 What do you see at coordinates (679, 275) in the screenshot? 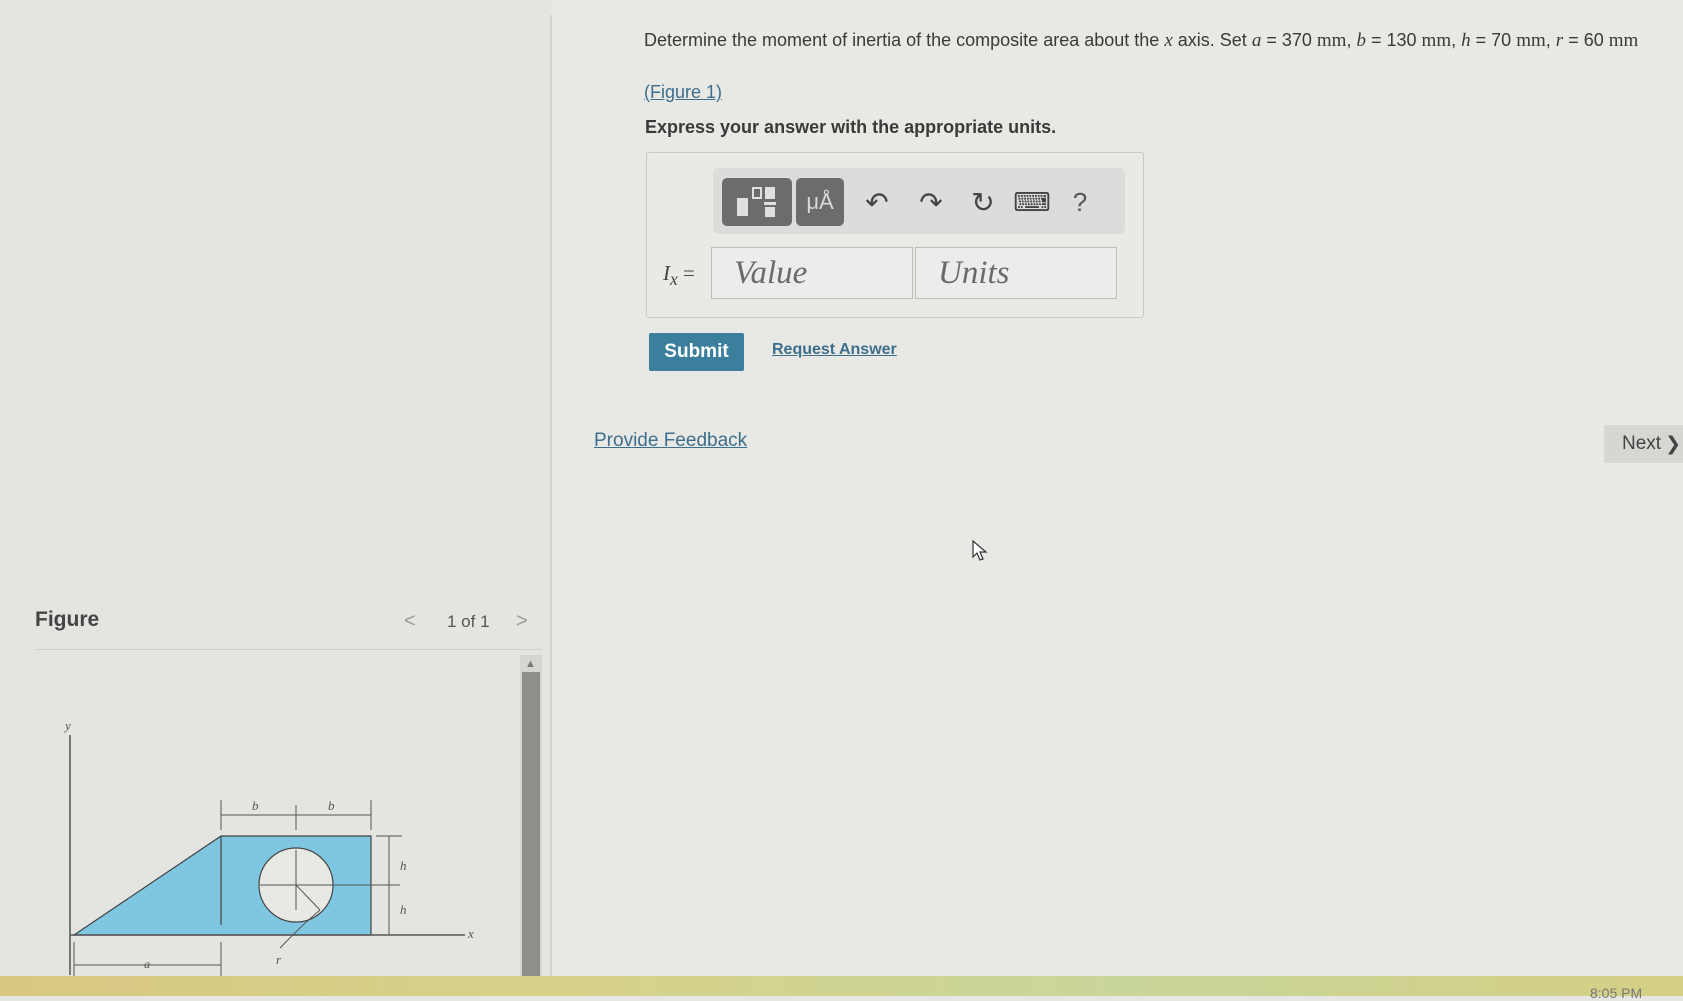
I see `answer-variable-label: Ix =` at bounding box center [679, 275].